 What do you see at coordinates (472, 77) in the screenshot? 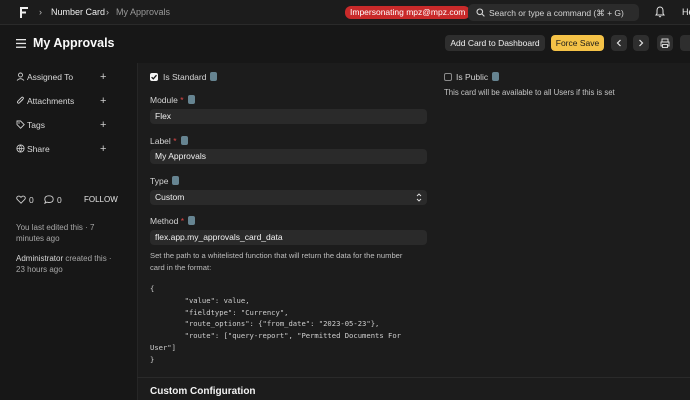
I see `is-public-label-text: Is Public` at bounding box center [472, 77].